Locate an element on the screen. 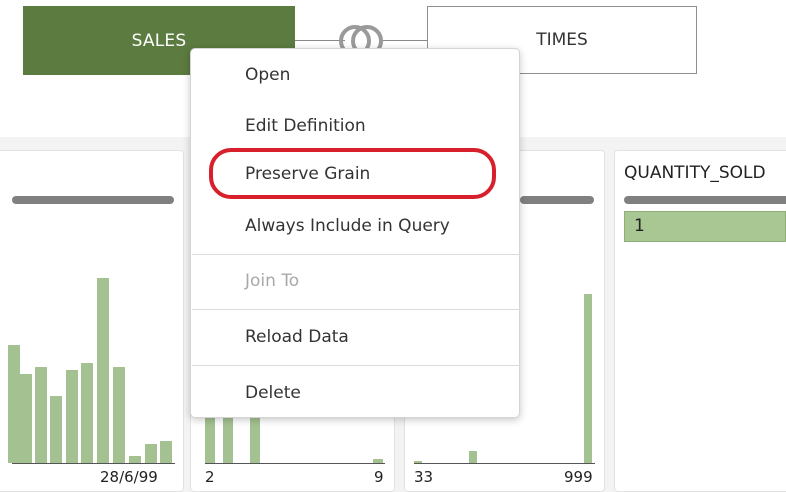 The height and width of the screenshot is (492, 786). axis-min-label-2: 2 is located at coordinates (210, 477).